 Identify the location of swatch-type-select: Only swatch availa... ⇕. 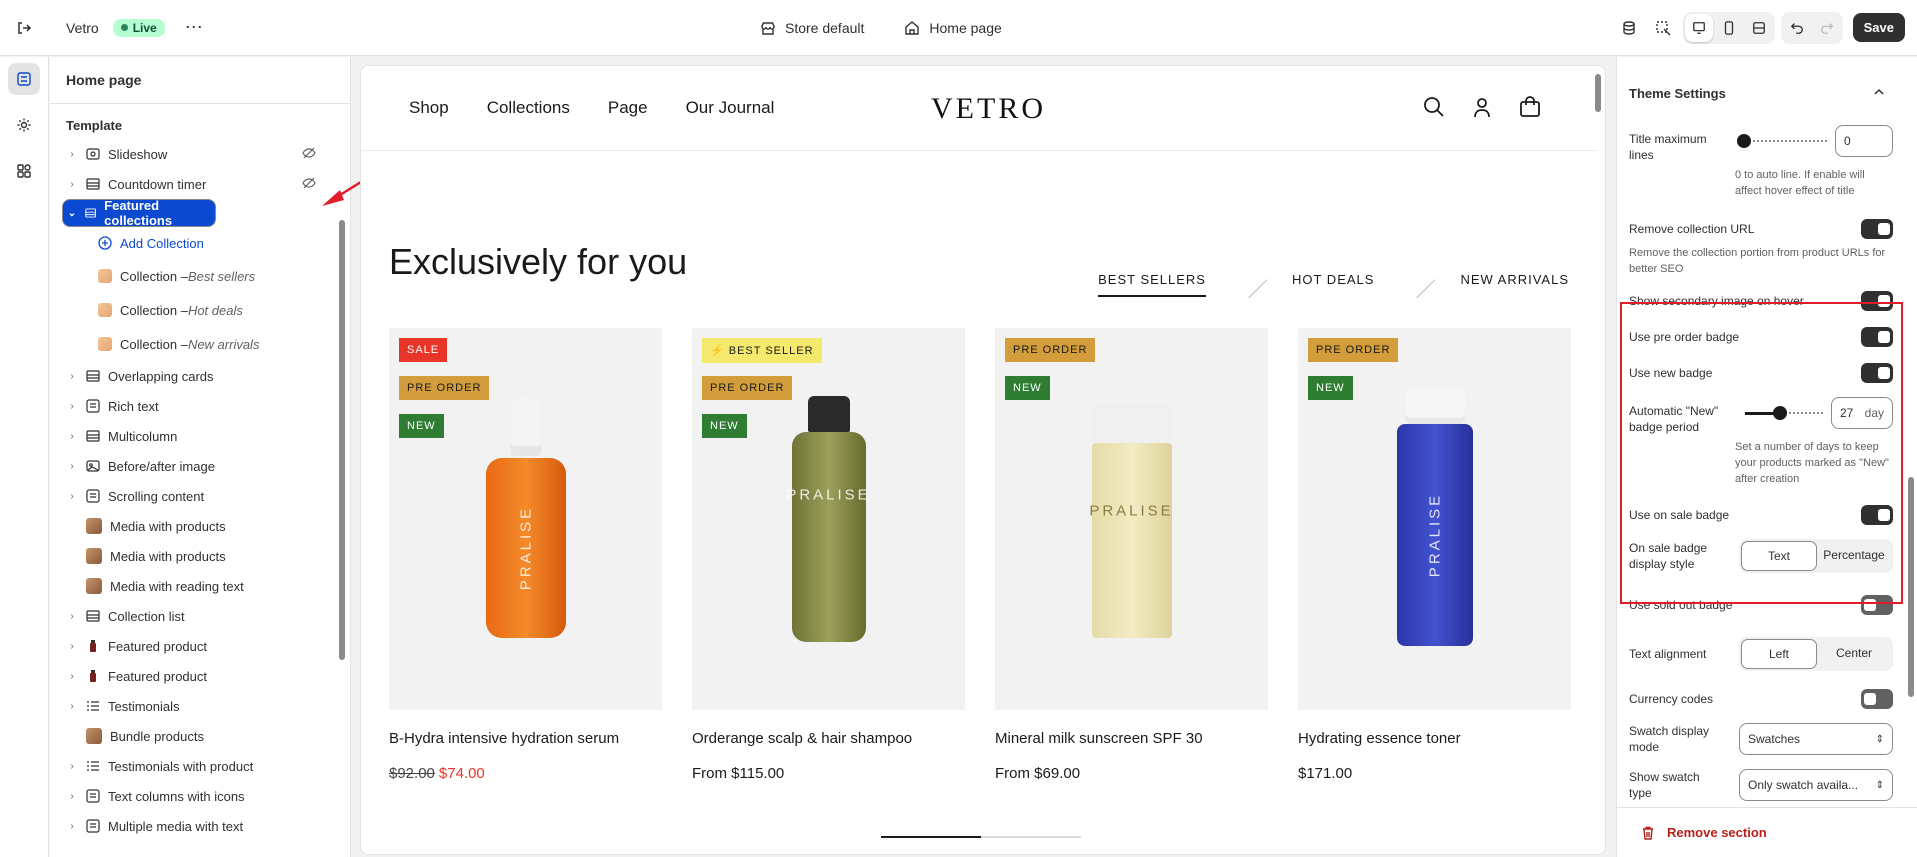
(1816, 785).